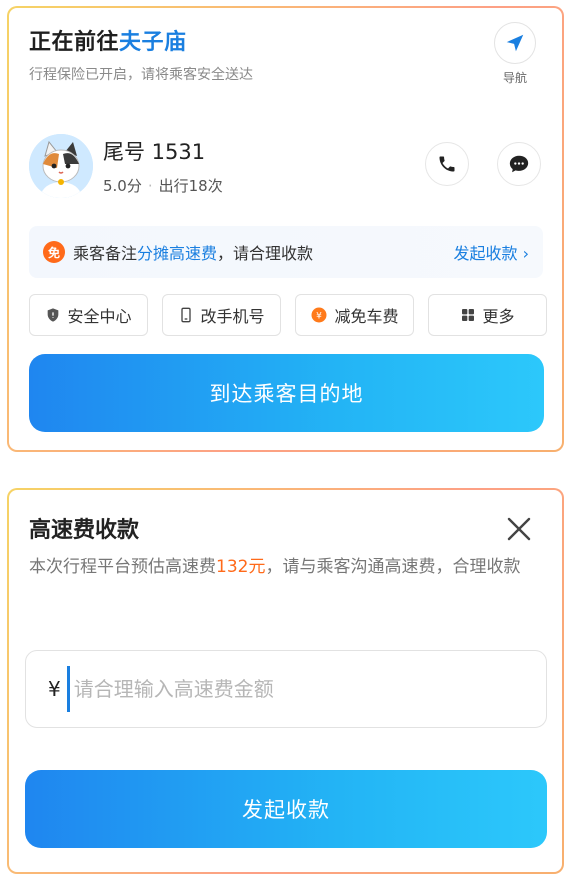 The width and height of the screenshot is (571, 880). What do you see at coordinates (273, 689) in the screenshot?
I see `toll-amount-input` at bounding box center [273, 689].